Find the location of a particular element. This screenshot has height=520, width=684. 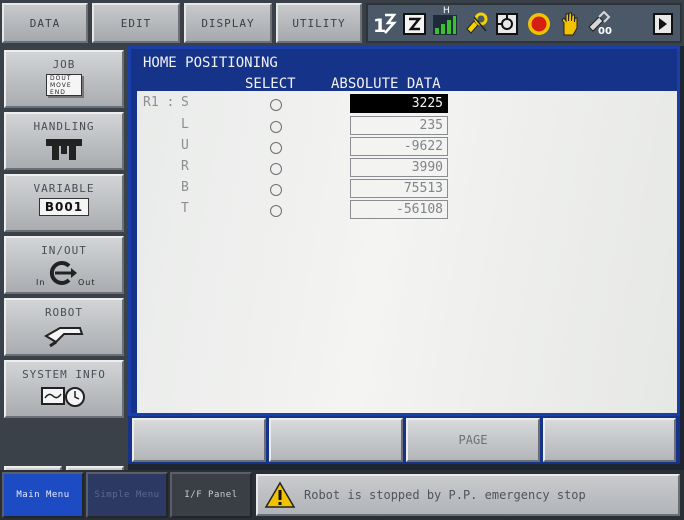

side-menu-handling-label: HANDLING is located at coordinates (64, 126).